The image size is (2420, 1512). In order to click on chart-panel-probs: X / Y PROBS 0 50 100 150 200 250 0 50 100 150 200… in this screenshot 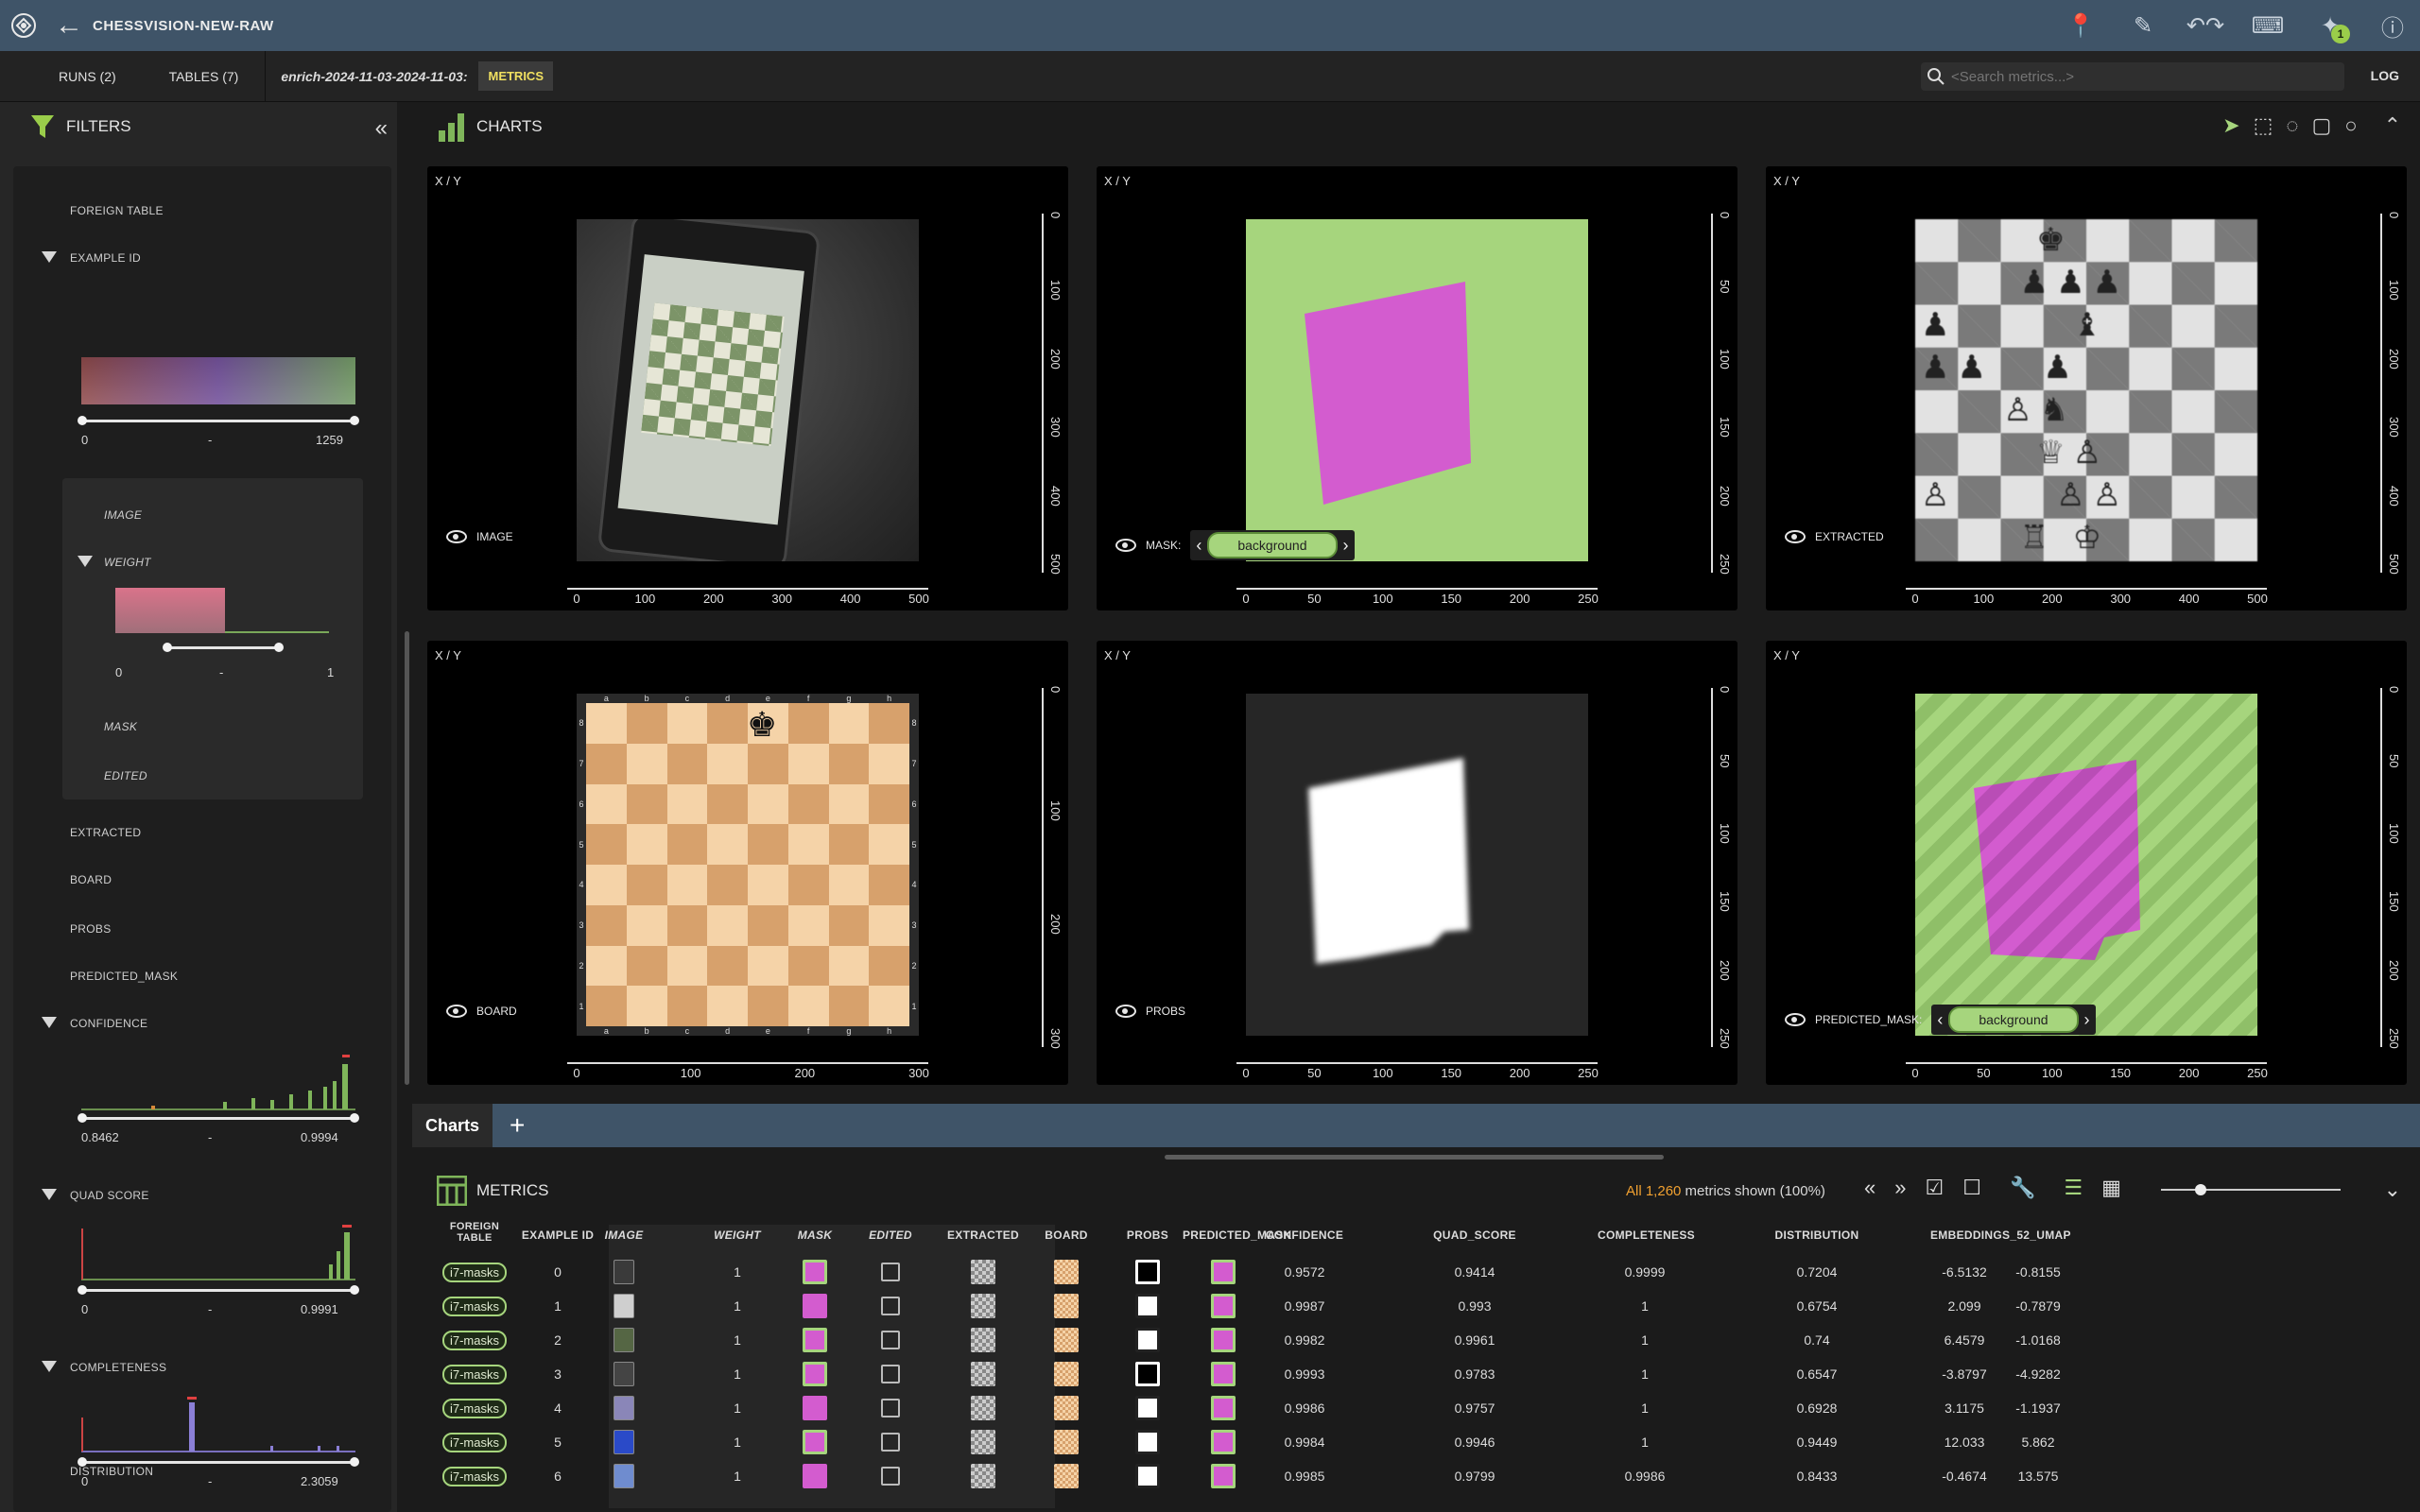, I will do `click(1417, 863)`.